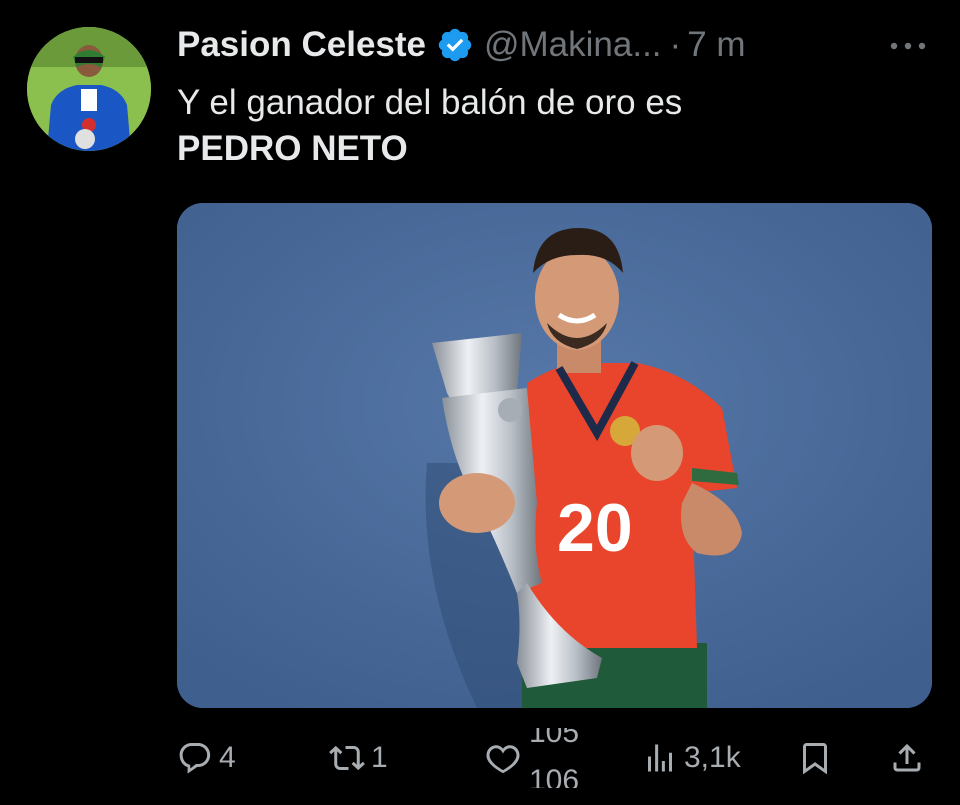  What do you see at coordinates (227, 757) in the screenshot?
I see `reply-count: 4` at bounding box center [227, 757].